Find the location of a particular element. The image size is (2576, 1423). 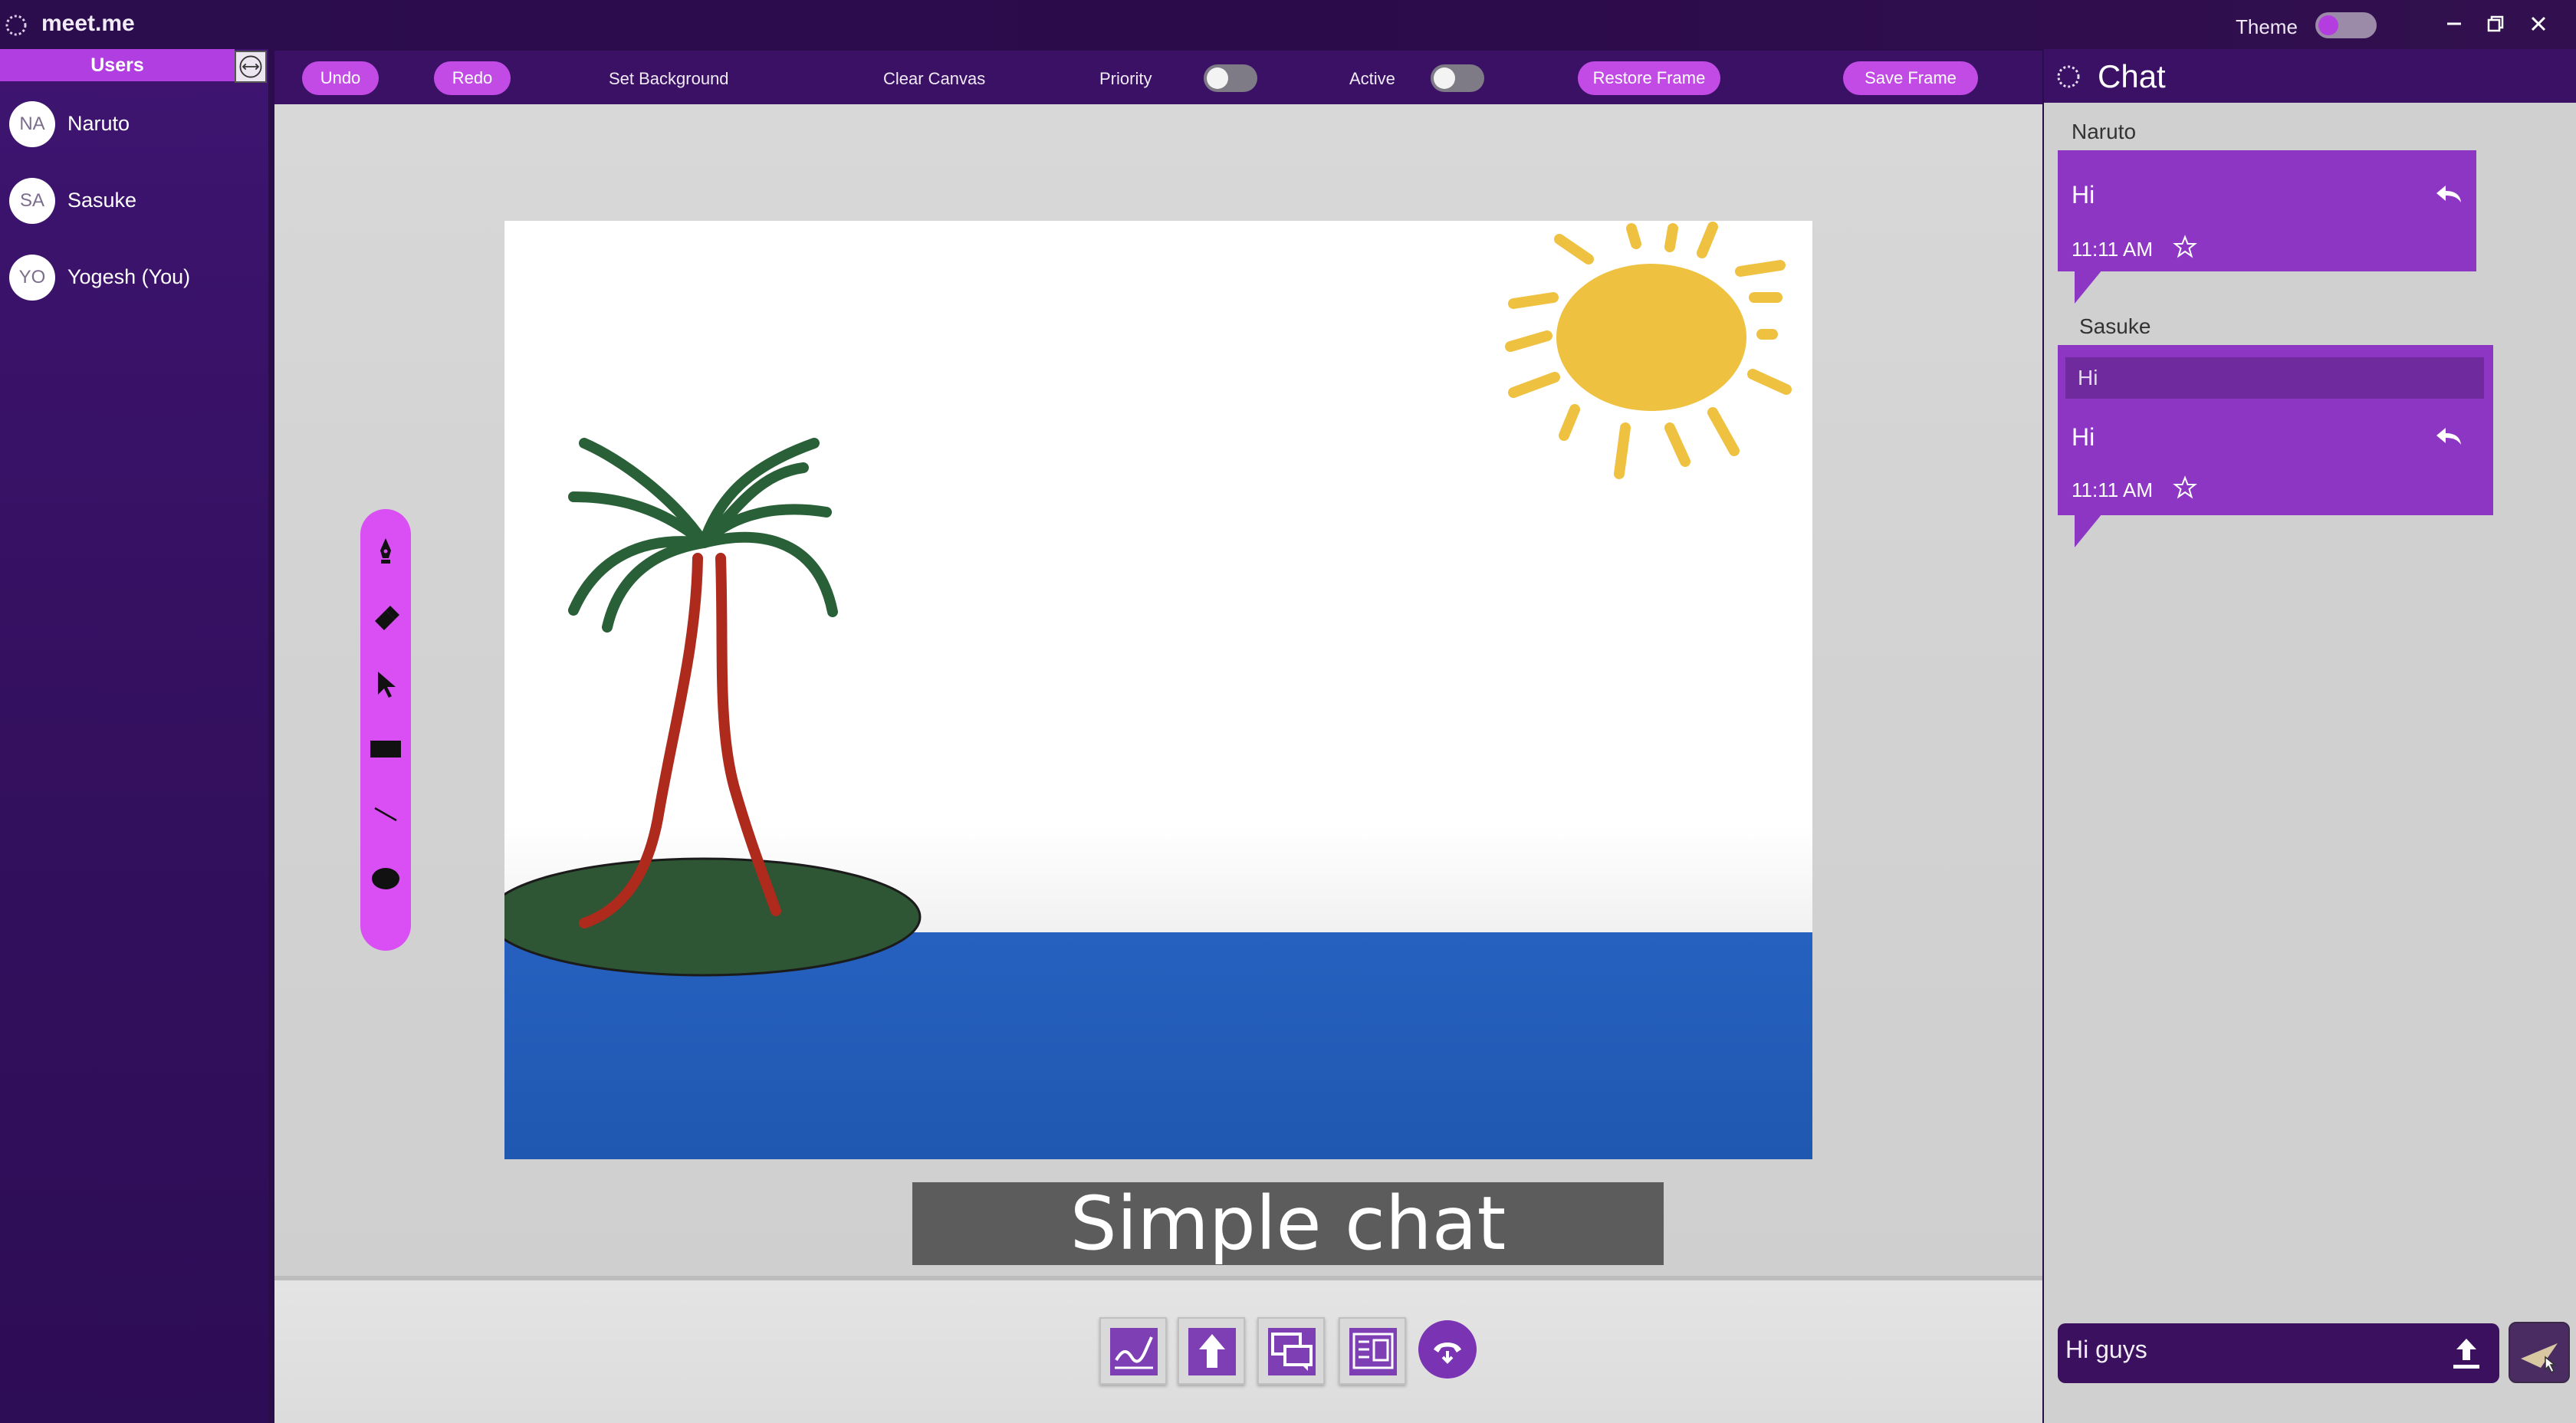

upload-icon is located at coordinates (2466, 1353).